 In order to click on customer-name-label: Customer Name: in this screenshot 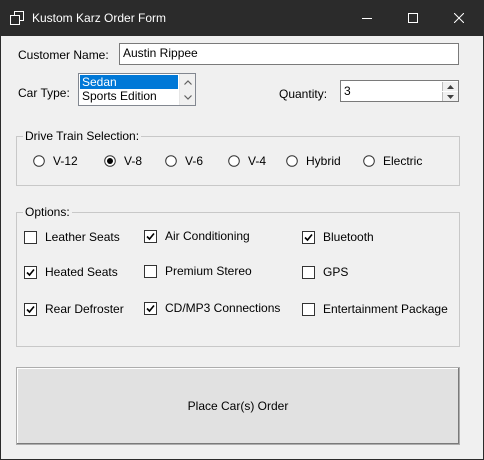, I will do `click(63, 55)`.